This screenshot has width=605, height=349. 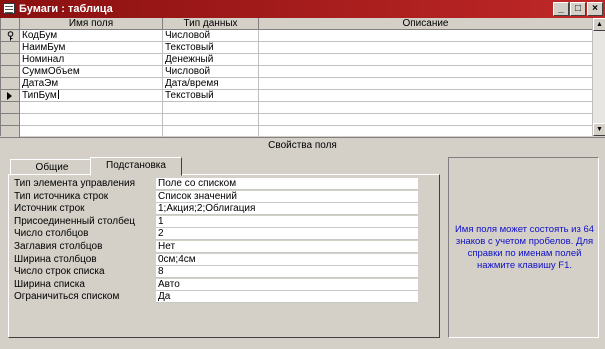 What do you see at coordinates (40, 83) in the screenshot?
I see `field-name-text: ДатаЭм` at bounding box center [40, 83].